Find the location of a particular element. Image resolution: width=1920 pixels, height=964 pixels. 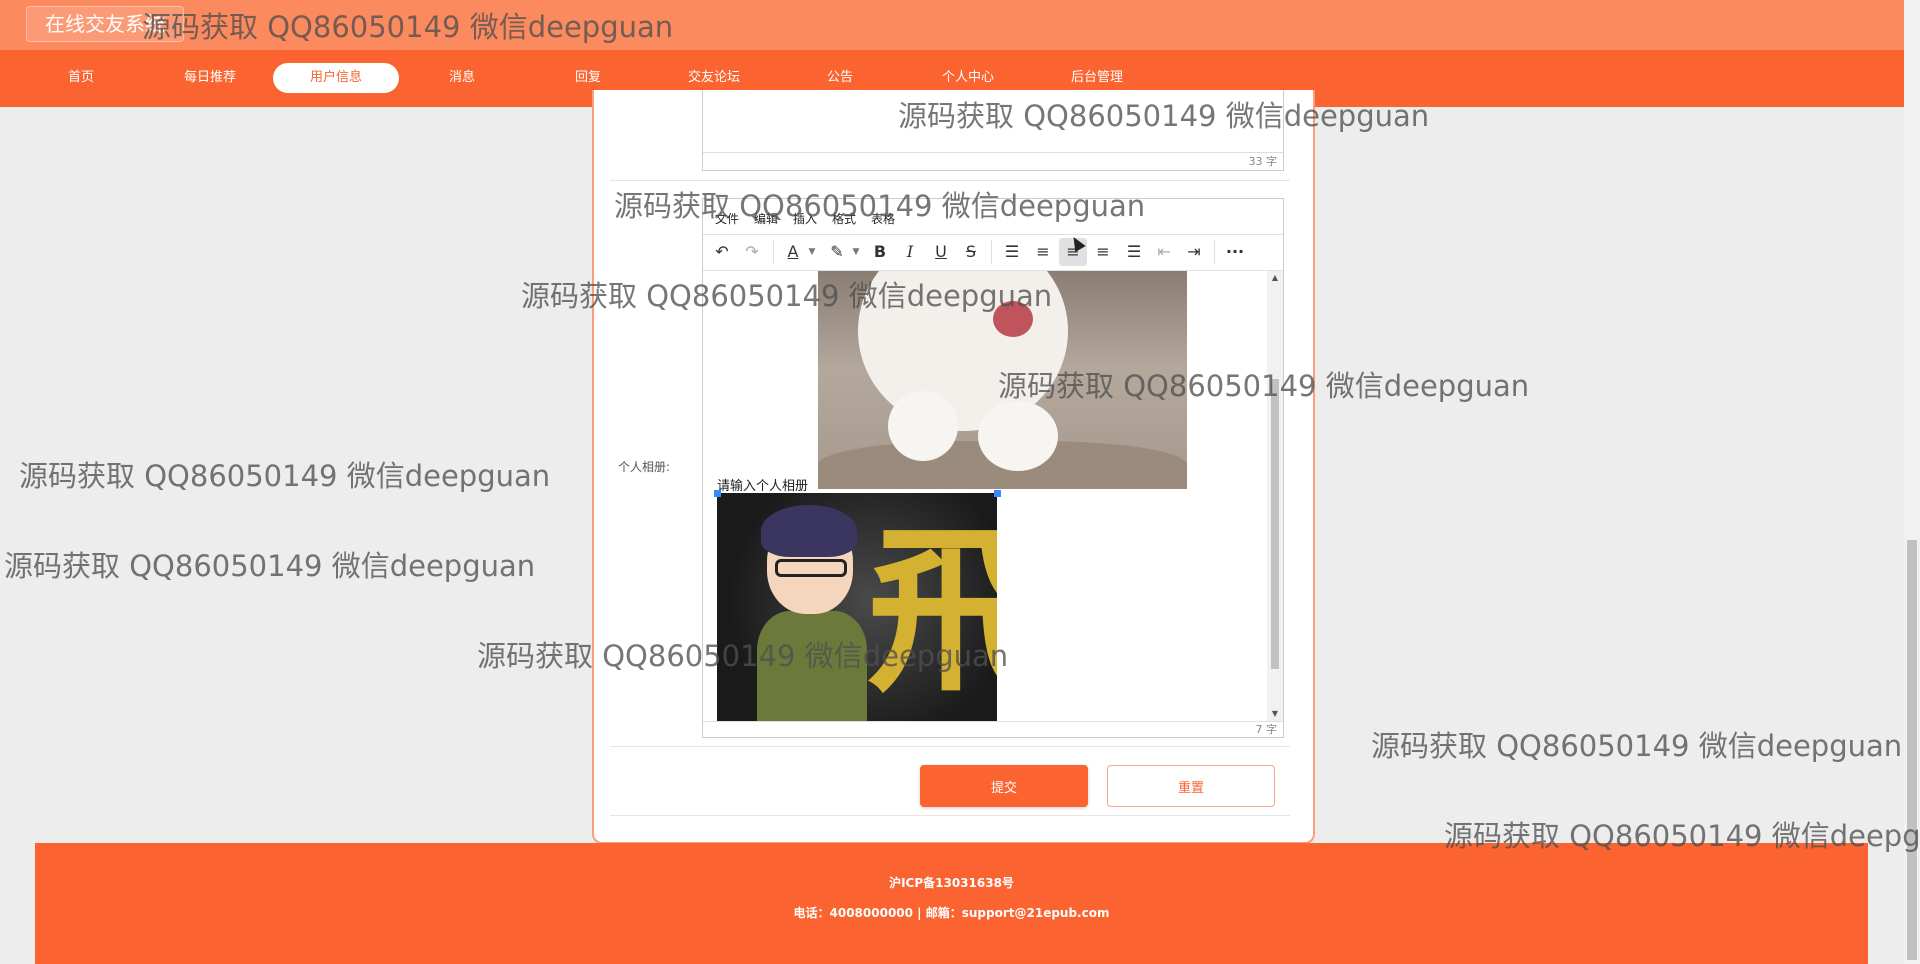

menu-table: 表格 is located at coordinates (883, 218).